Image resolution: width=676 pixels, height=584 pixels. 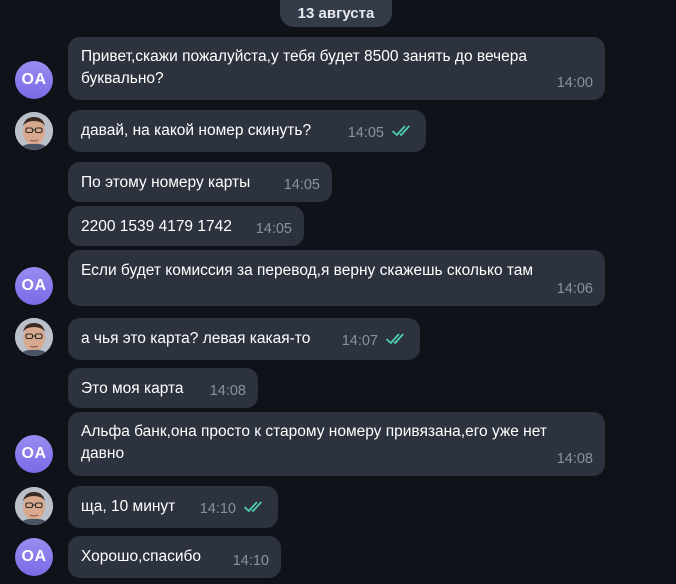 I want to click on message-incoming: Хорошо,спасибо 14:10, so click(x=174, y=557).